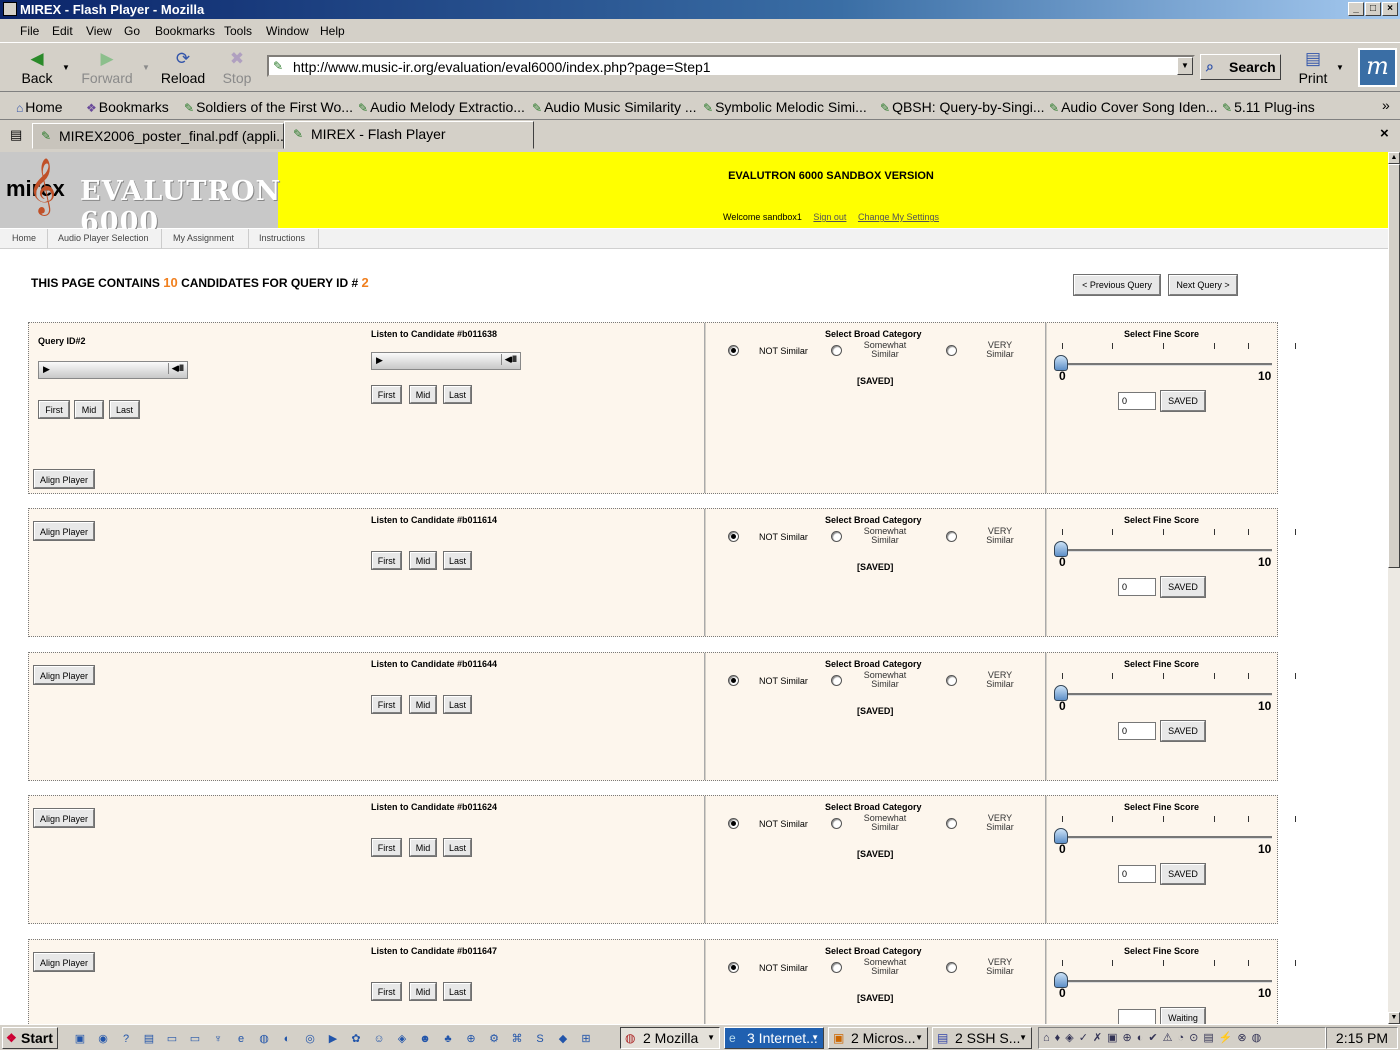  Describe the element at coordinates (24, 238) in the screenshot. I see `nav-home: Home` at that location.